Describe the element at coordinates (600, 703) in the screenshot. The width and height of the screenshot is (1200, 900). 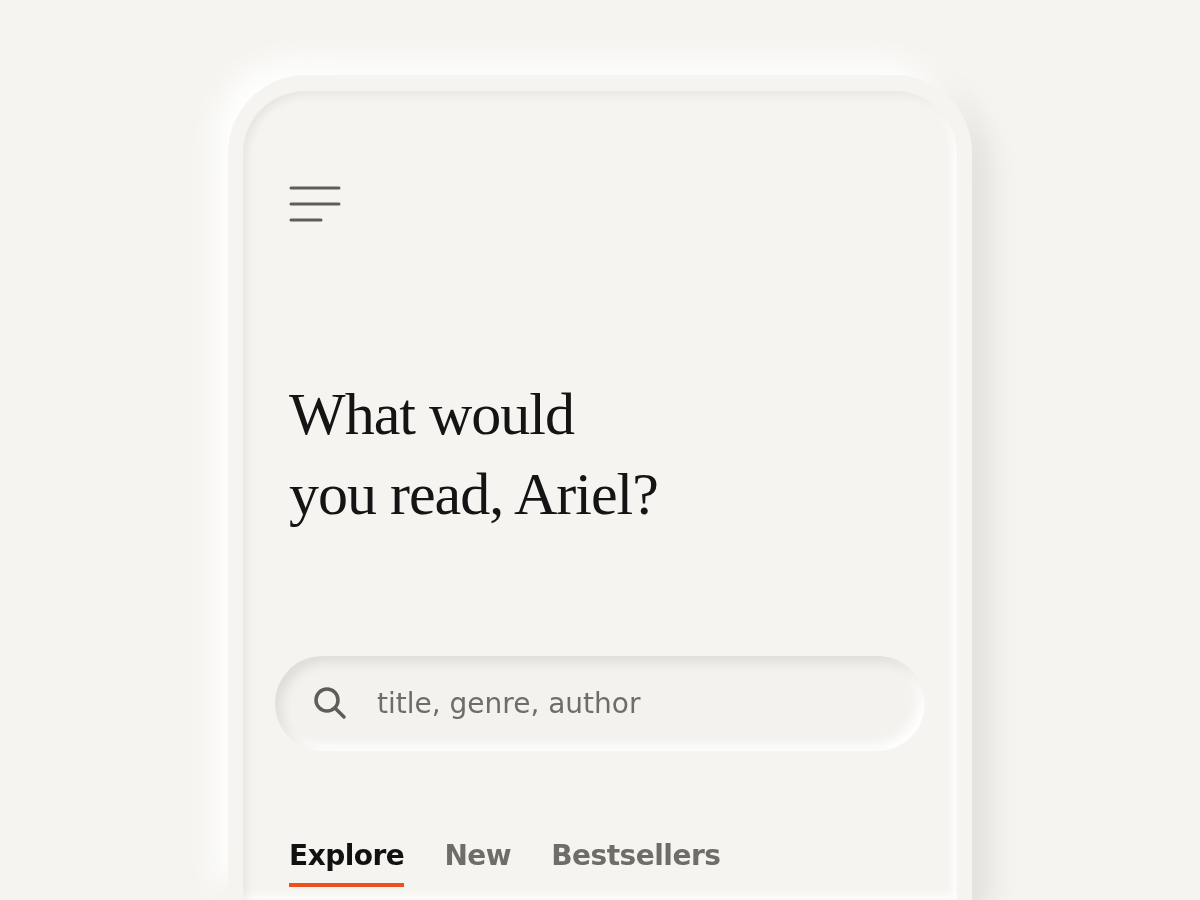
I see `search-field: title, genre, author` at that location.